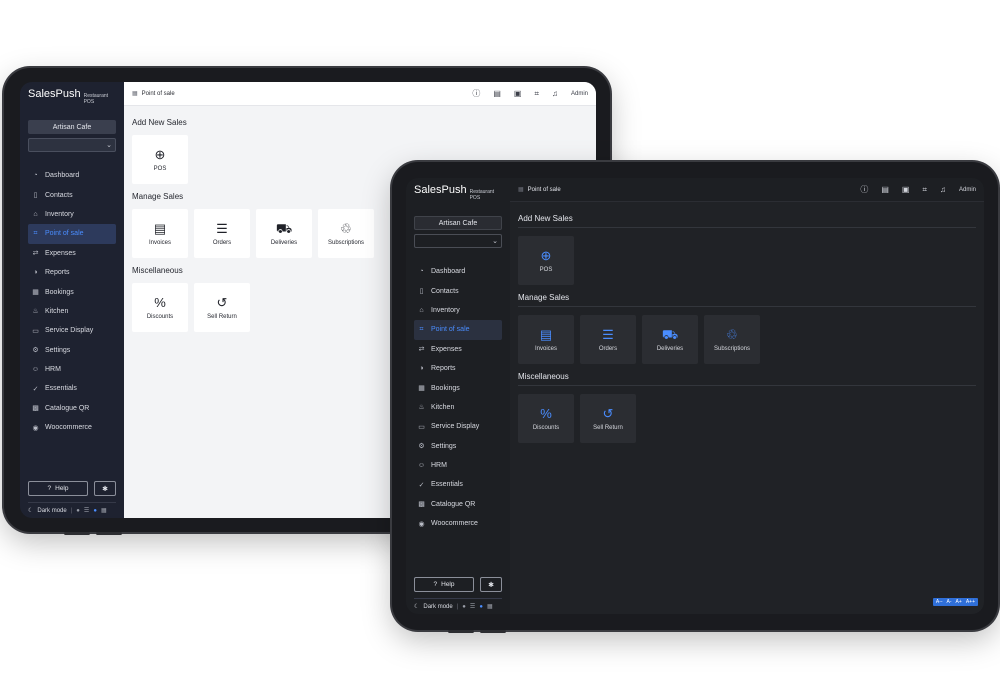 Image resolution: width=1000 pixels, height=700 pixels. Describe the element at coordinates (970, 602) in the screenshot. I see `font-size-largest-button: A++` at that location.